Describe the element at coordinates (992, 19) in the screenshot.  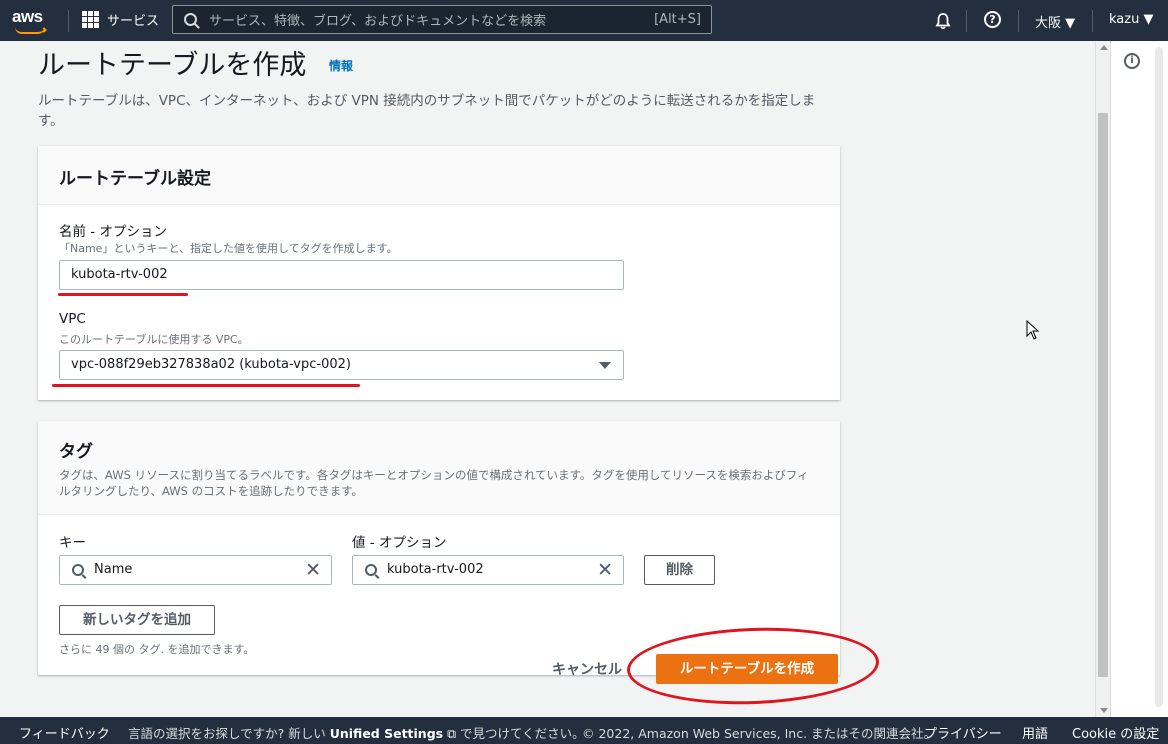
I see `help-icon: ?` at that location.